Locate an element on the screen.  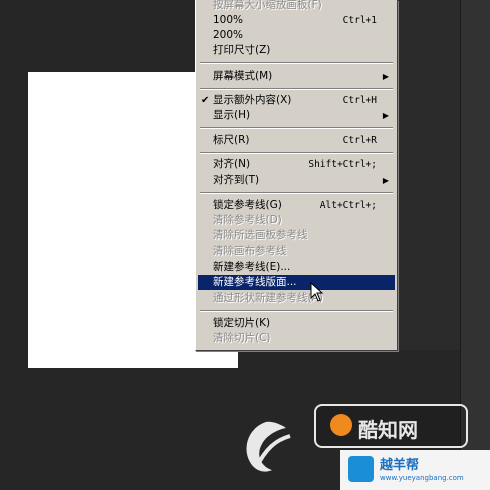
menu-item-clear-slices: 清除切片(C) is located at coordinates (242, 338).